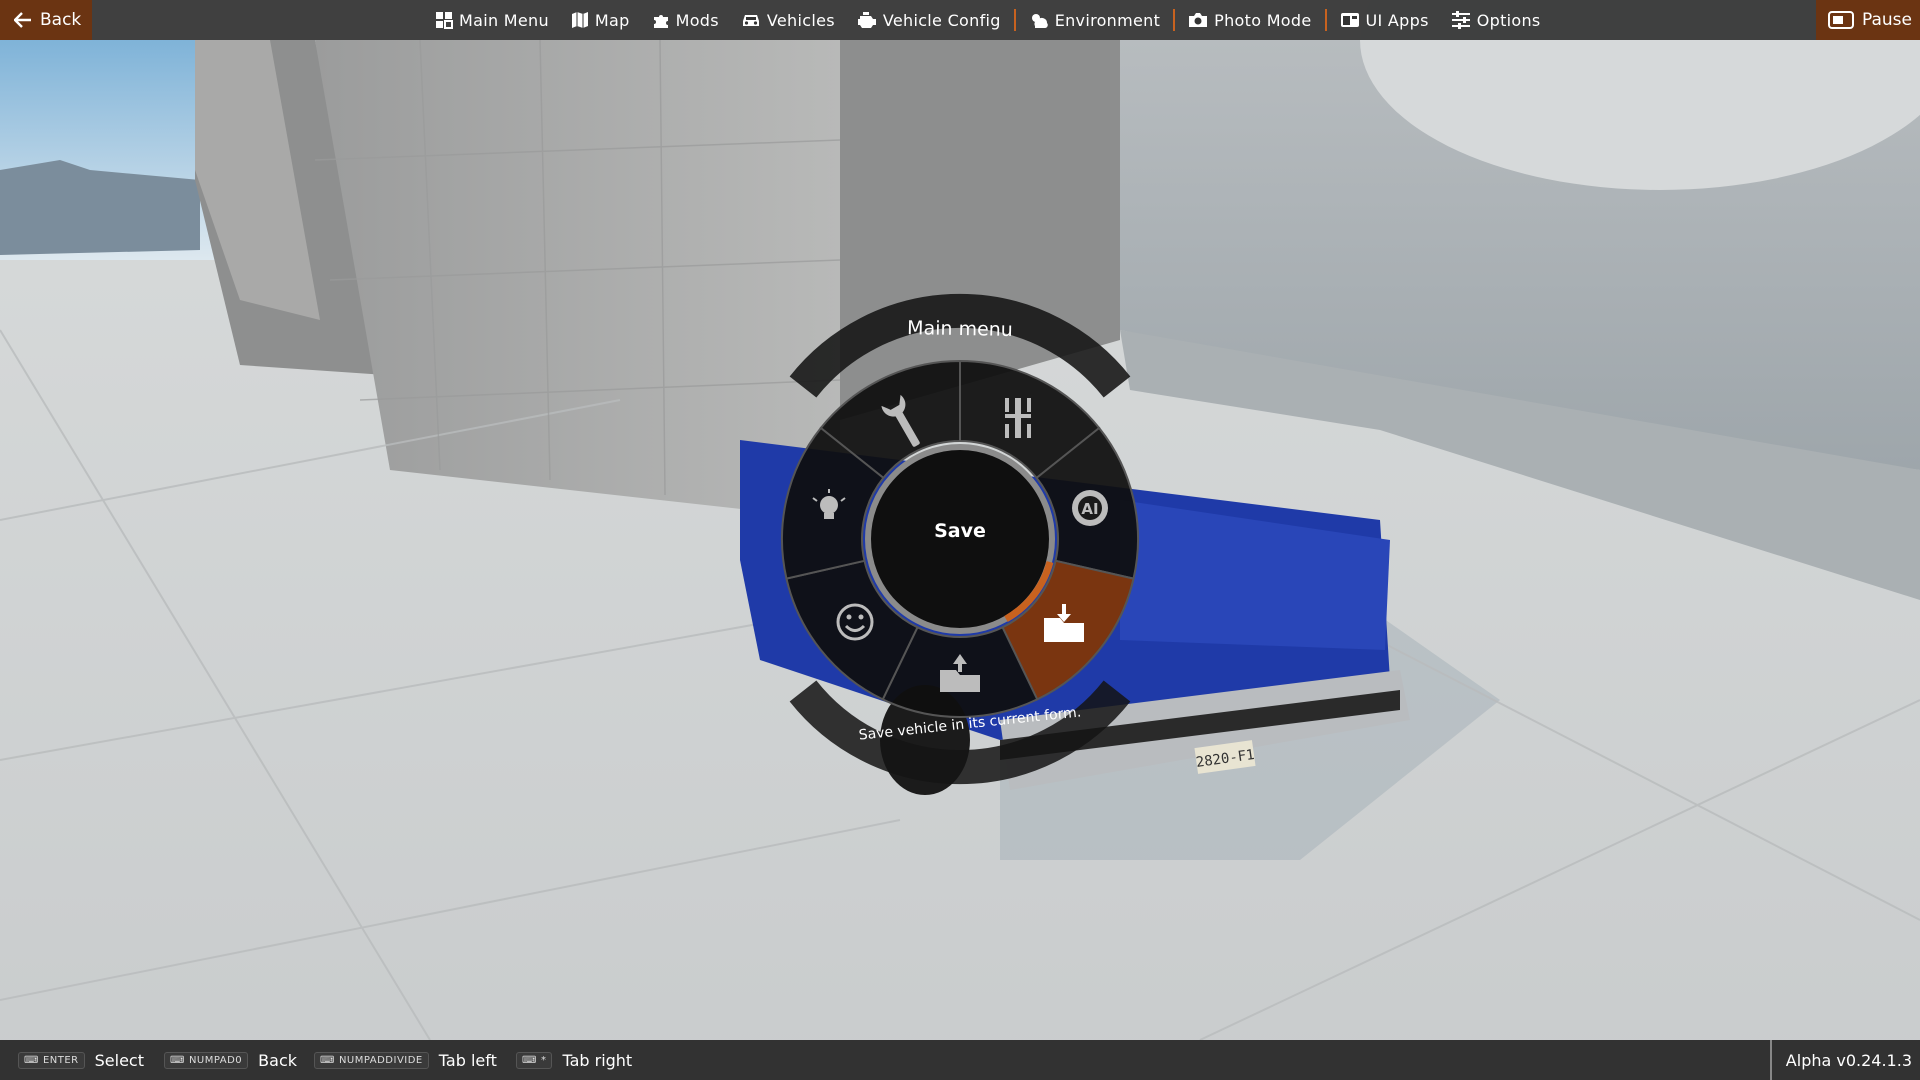  What do you see at coordinates (960, 531) in the screenshot?
I see `radial-center-label: Save` at bounding box center [960, 531].